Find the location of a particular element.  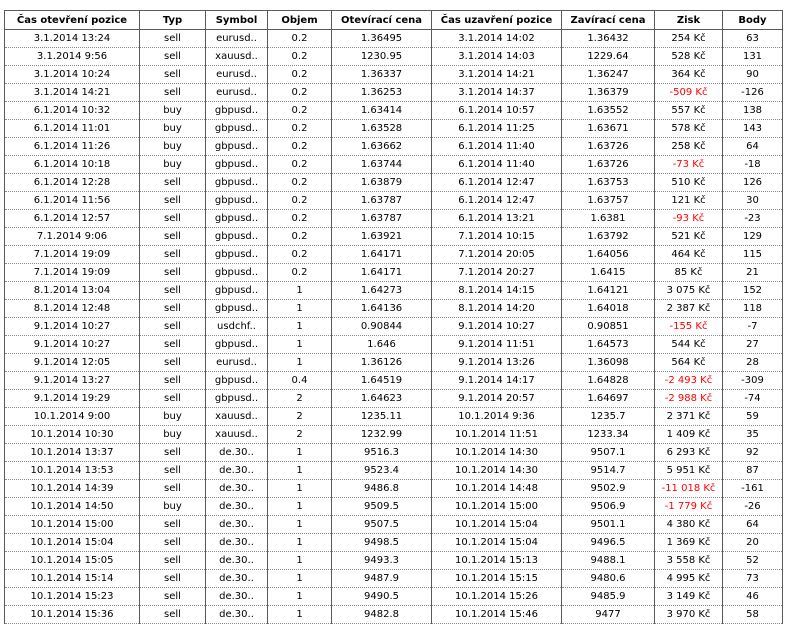

close-price-cell: 9501.1 is located at coordinates (608, 524).